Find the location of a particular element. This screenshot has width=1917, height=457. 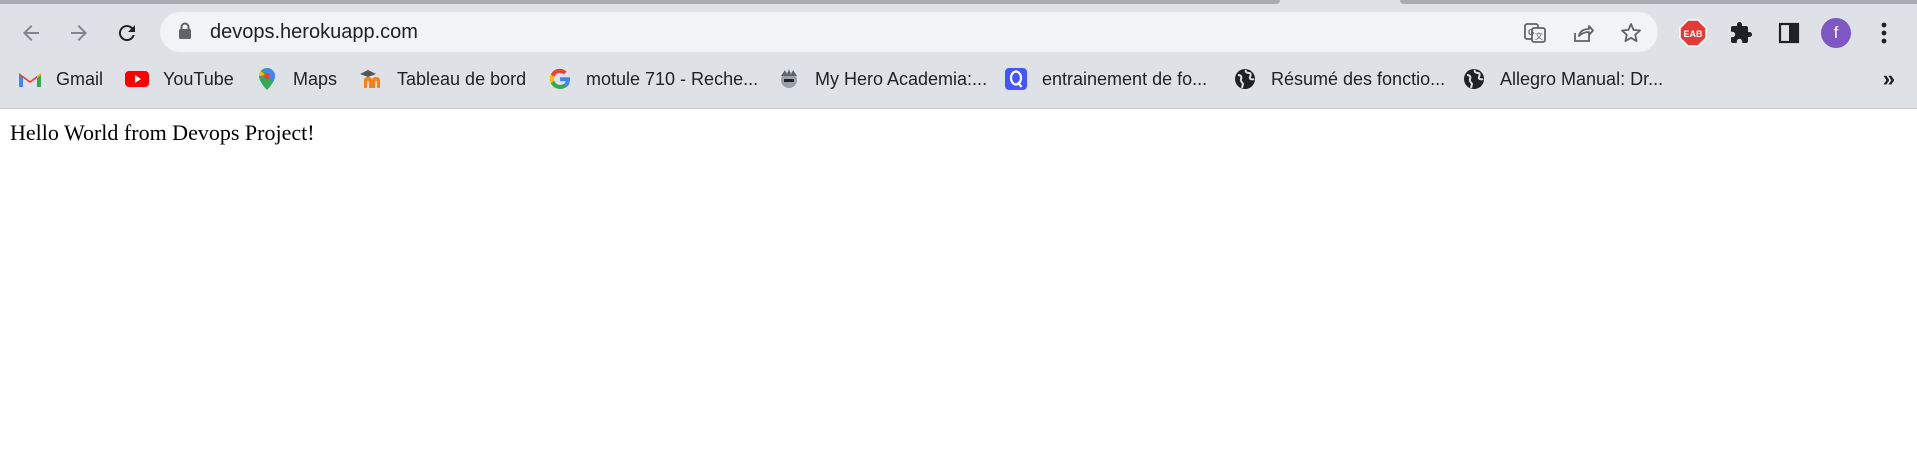

side-panel-button is located at coordinates (1789, 33).